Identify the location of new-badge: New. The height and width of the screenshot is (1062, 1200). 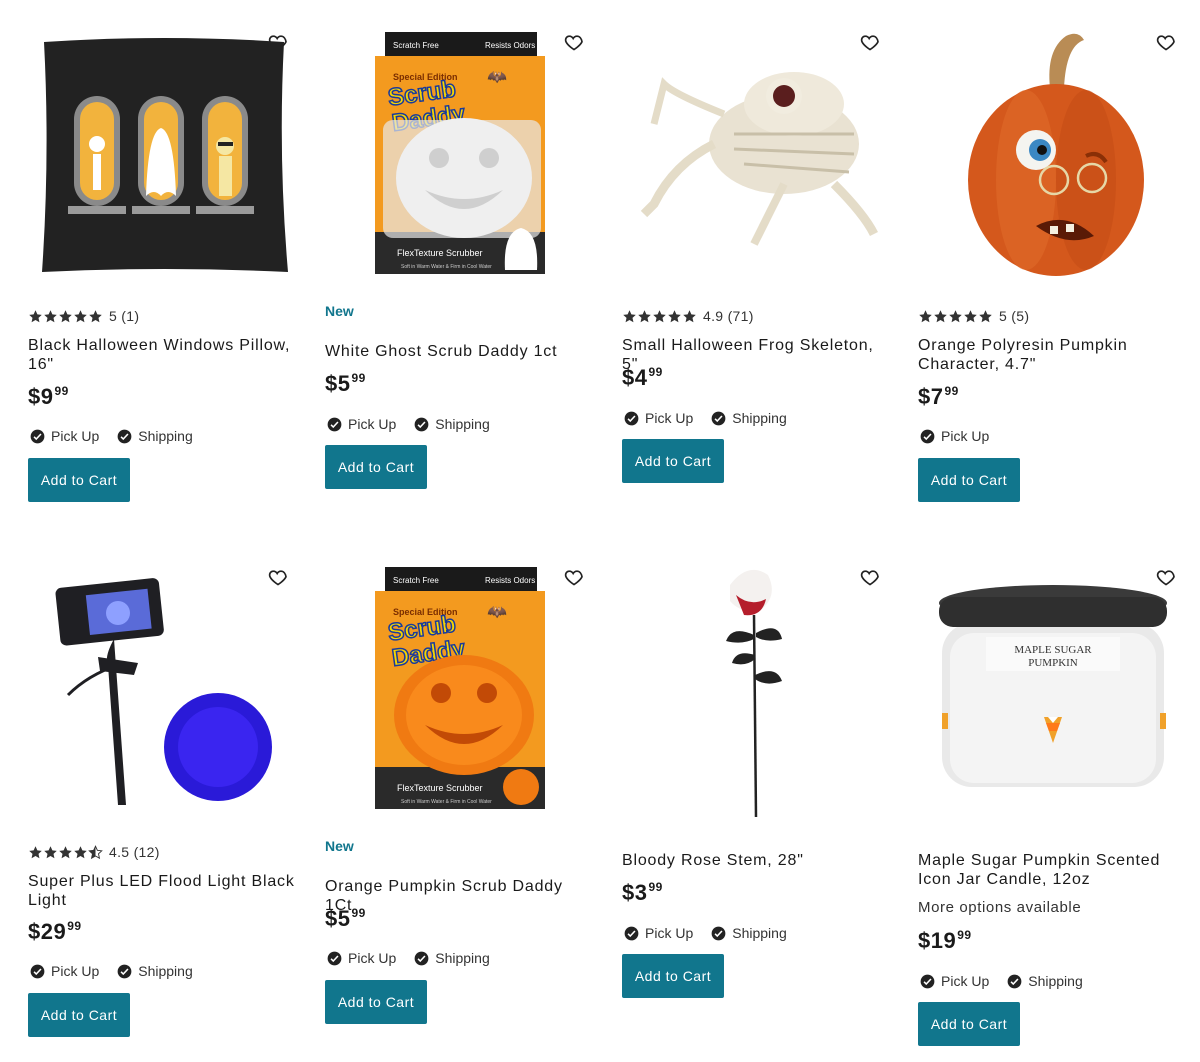
(339, 846).